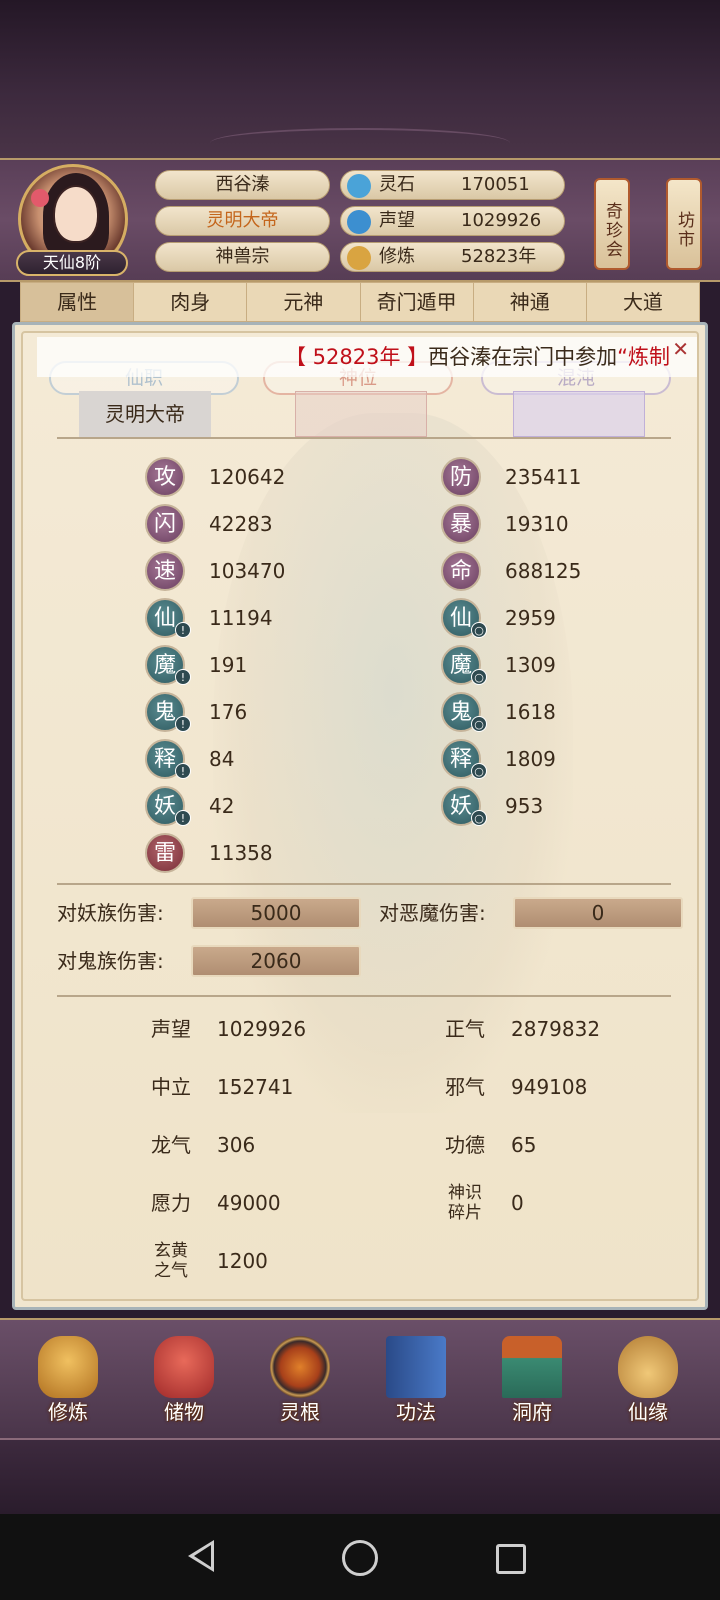 This screenshot has width=720, height=1600. I want to click on player-title: 灵明大帝, so click(242, 221).